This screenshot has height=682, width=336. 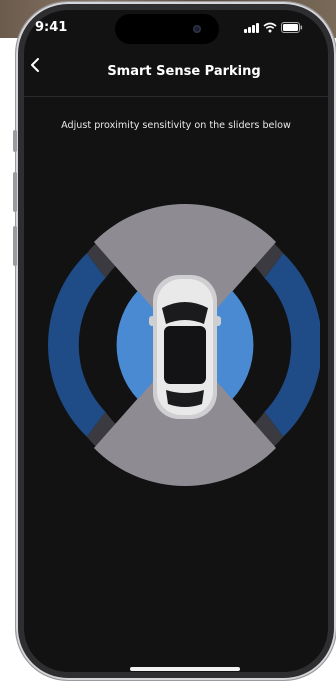 I want to click on status-icons, so click(x=273, y=27).